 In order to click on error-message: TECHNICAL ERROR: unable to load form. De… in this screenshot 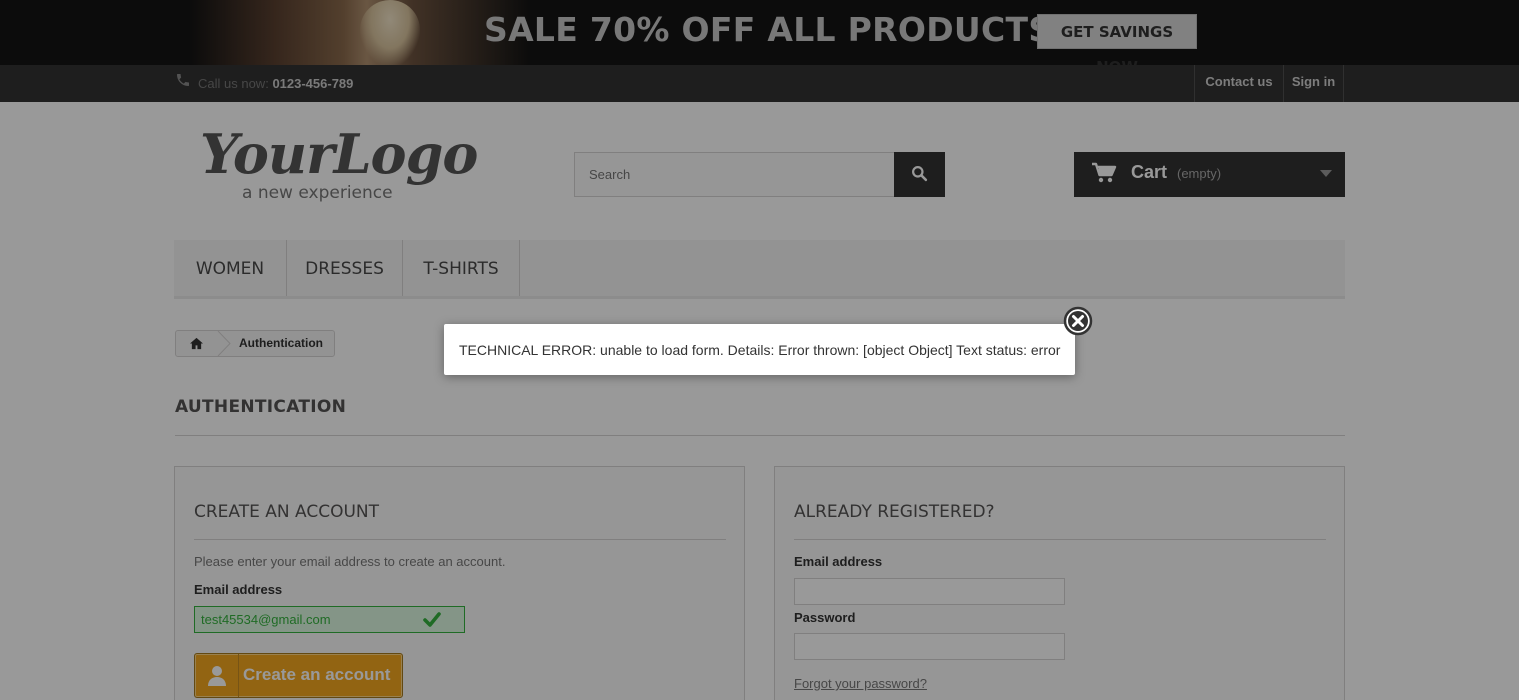, I will do `click(760, 350)`.